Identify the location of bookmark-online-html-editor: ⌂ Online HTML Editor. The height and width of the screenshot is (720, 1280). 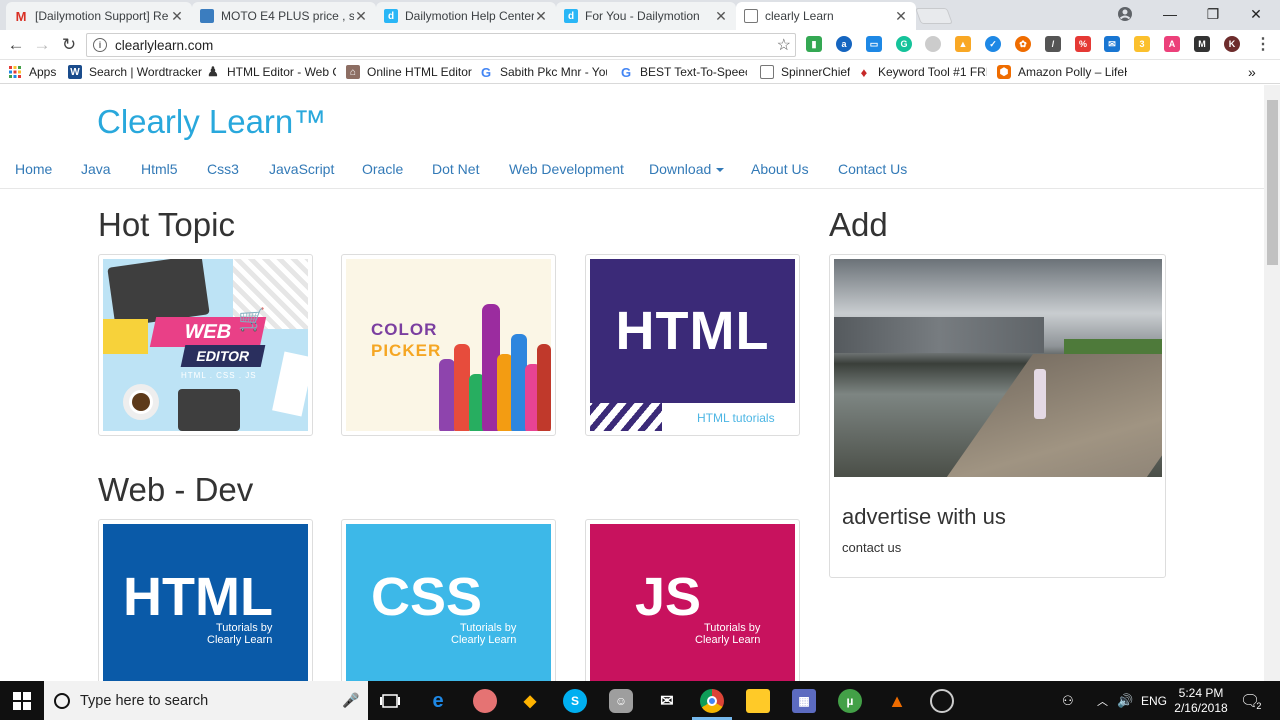
(409, 72).